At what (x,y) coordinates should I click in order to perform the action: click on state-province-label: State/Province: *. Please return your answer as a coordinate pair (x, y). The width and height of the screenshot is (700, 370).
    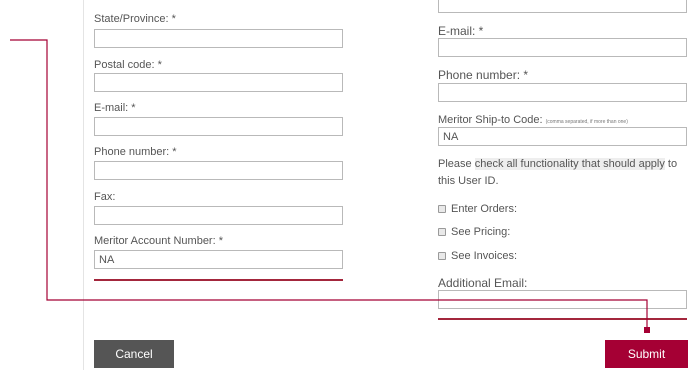
    Looking at the image, I should click on (135, 19).